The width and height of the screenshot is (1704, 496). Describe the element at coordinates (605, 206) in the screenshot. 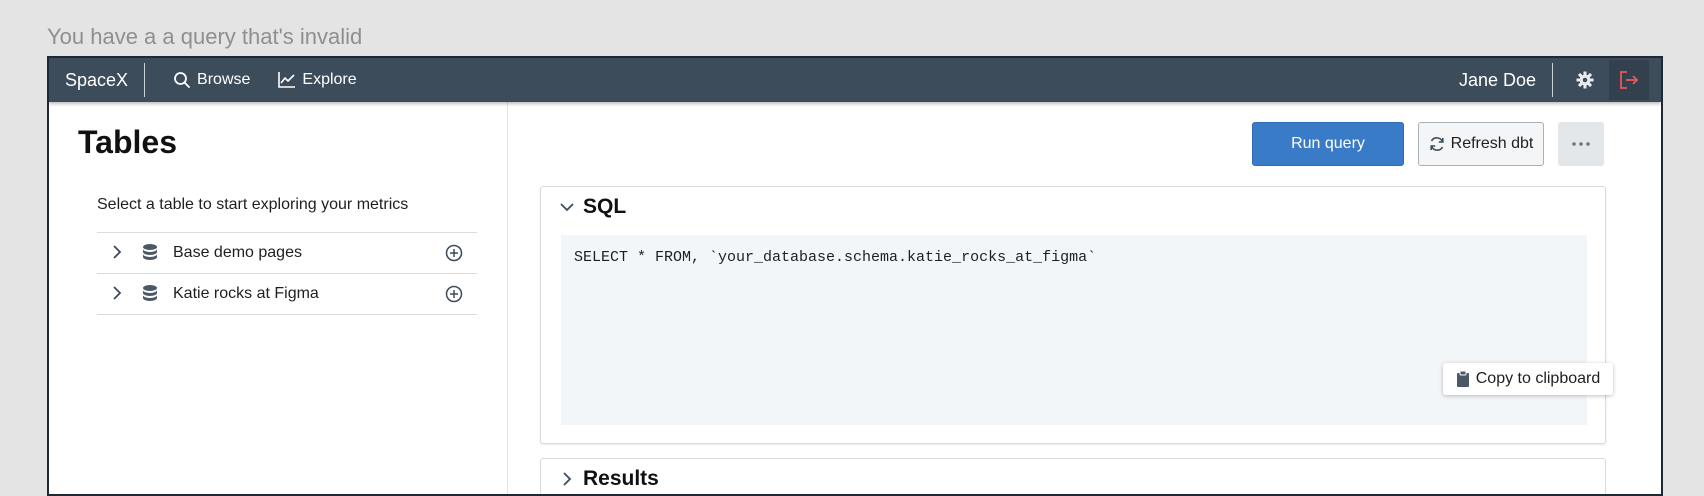

I see `sql-panel-title: SQL` at that location.